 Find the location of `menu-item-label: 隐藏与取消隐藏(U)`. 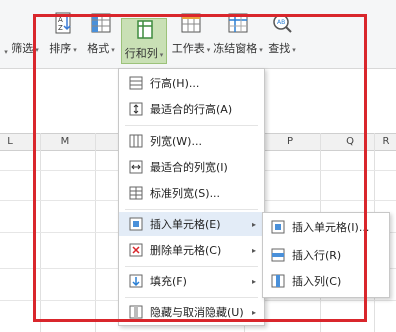

menu-item-label: 隐藏与取消隐藏(U) is located at coordinates (197, 312).